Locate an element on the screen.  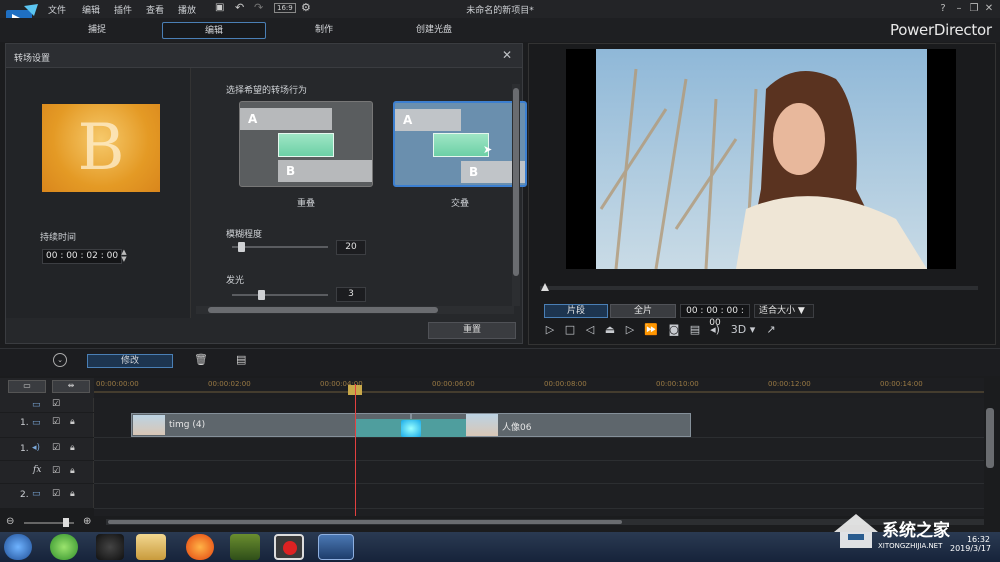
overlap-label: 重叠 is located at coordinates (305, 204).